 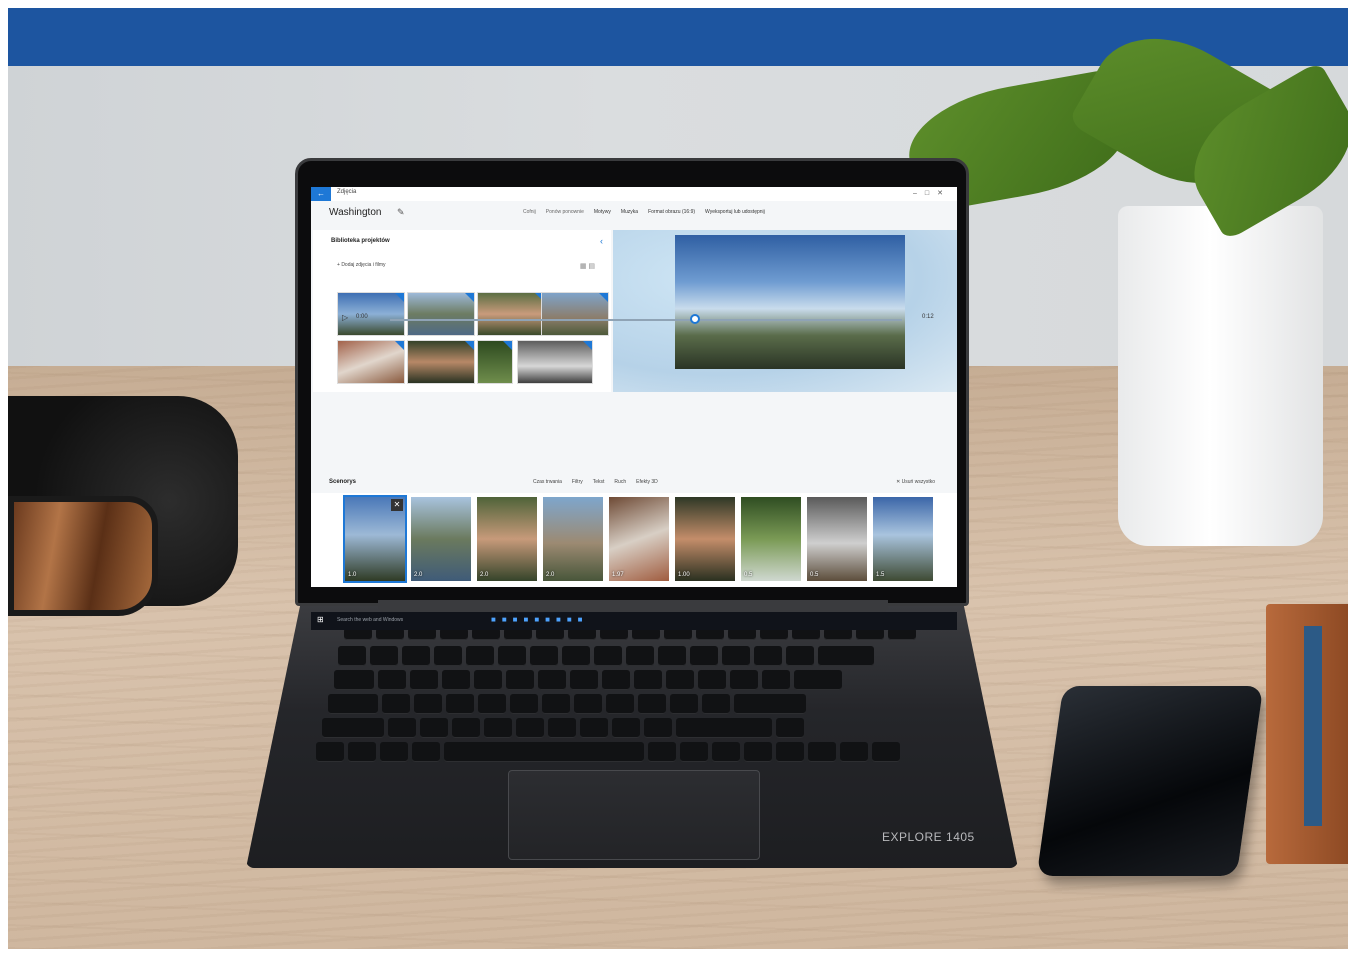 I want to click on total-time: 0:12, so click(x=928, y=317).